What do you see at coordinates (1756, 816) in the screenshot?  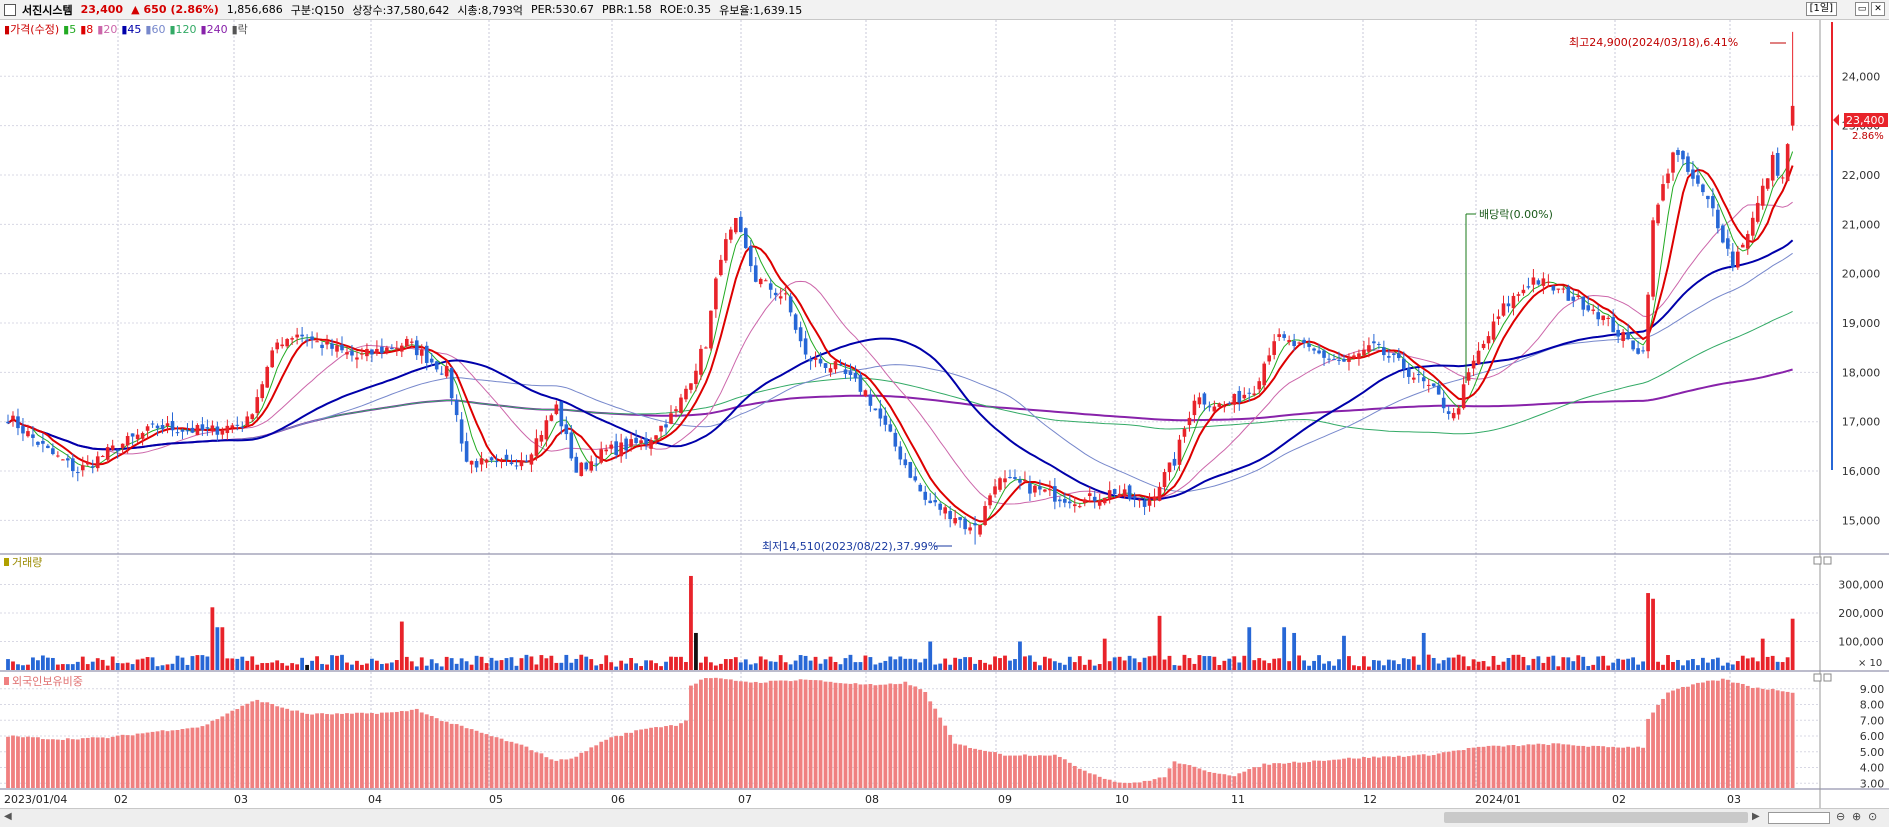 I see `scroll-right-icon: ▶` at bounding box center [1756, 816].